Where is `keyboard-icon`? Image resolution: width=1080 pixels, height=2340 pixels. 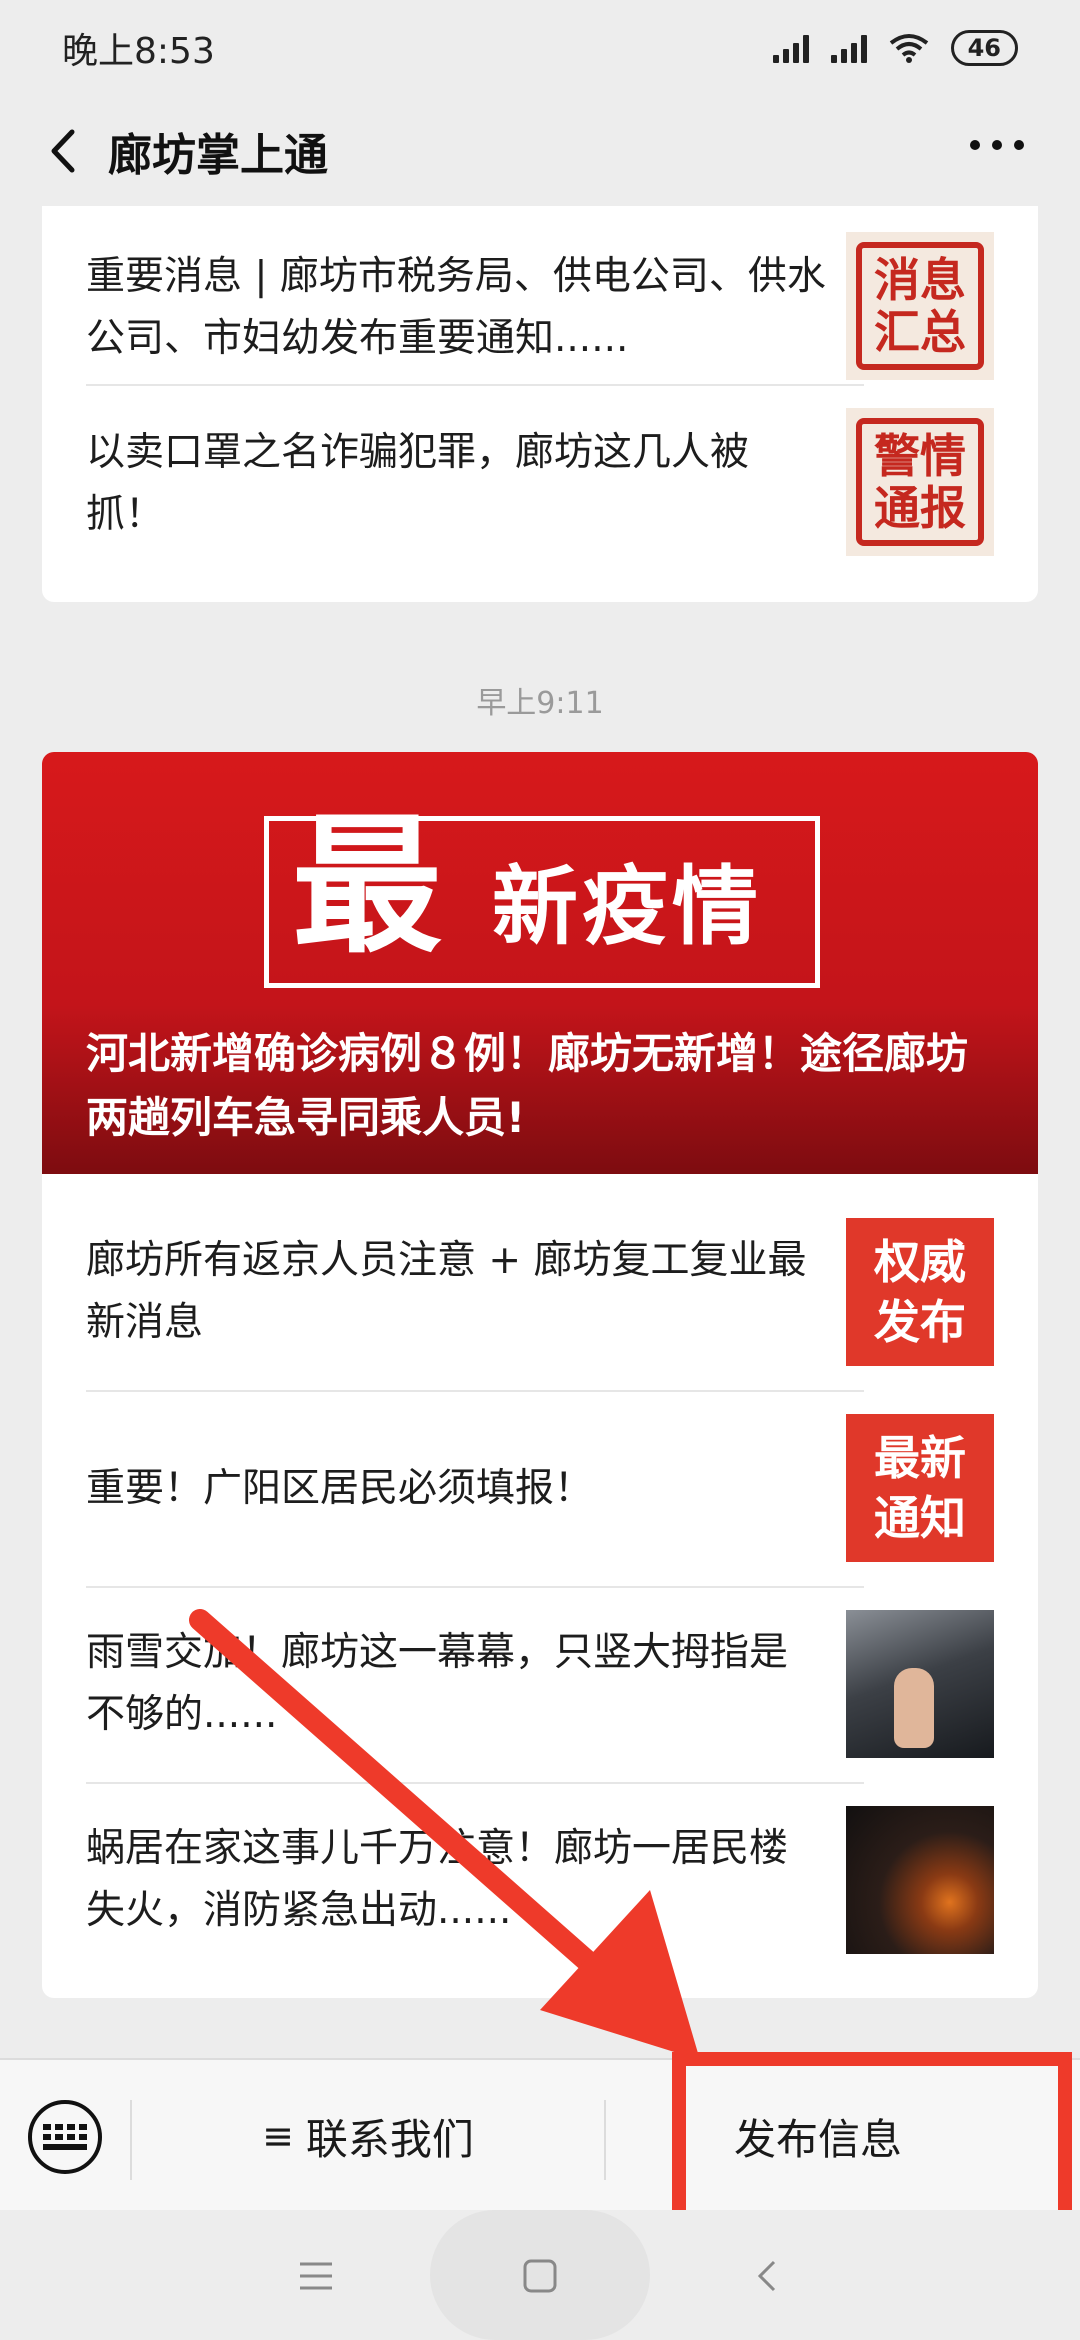
keyboard-icon is located at coordinates (65, 2137).